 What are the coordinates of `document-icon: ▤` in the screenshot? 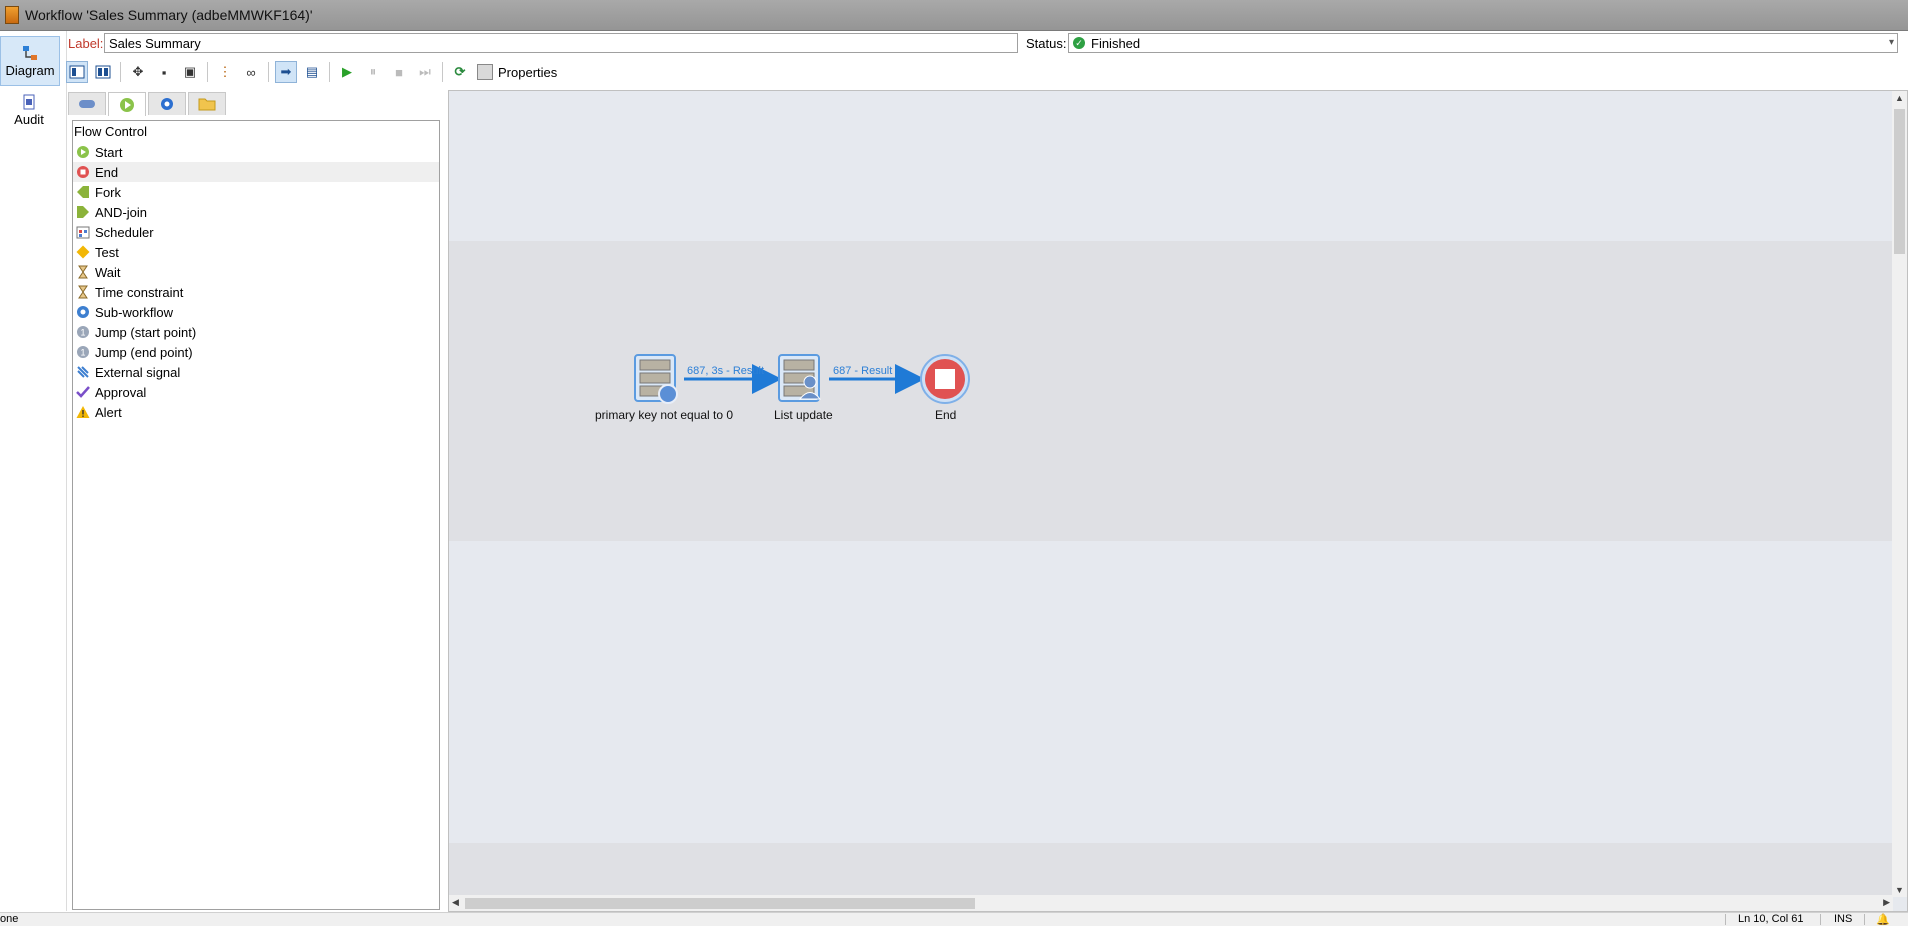 It's located at (312, 71).